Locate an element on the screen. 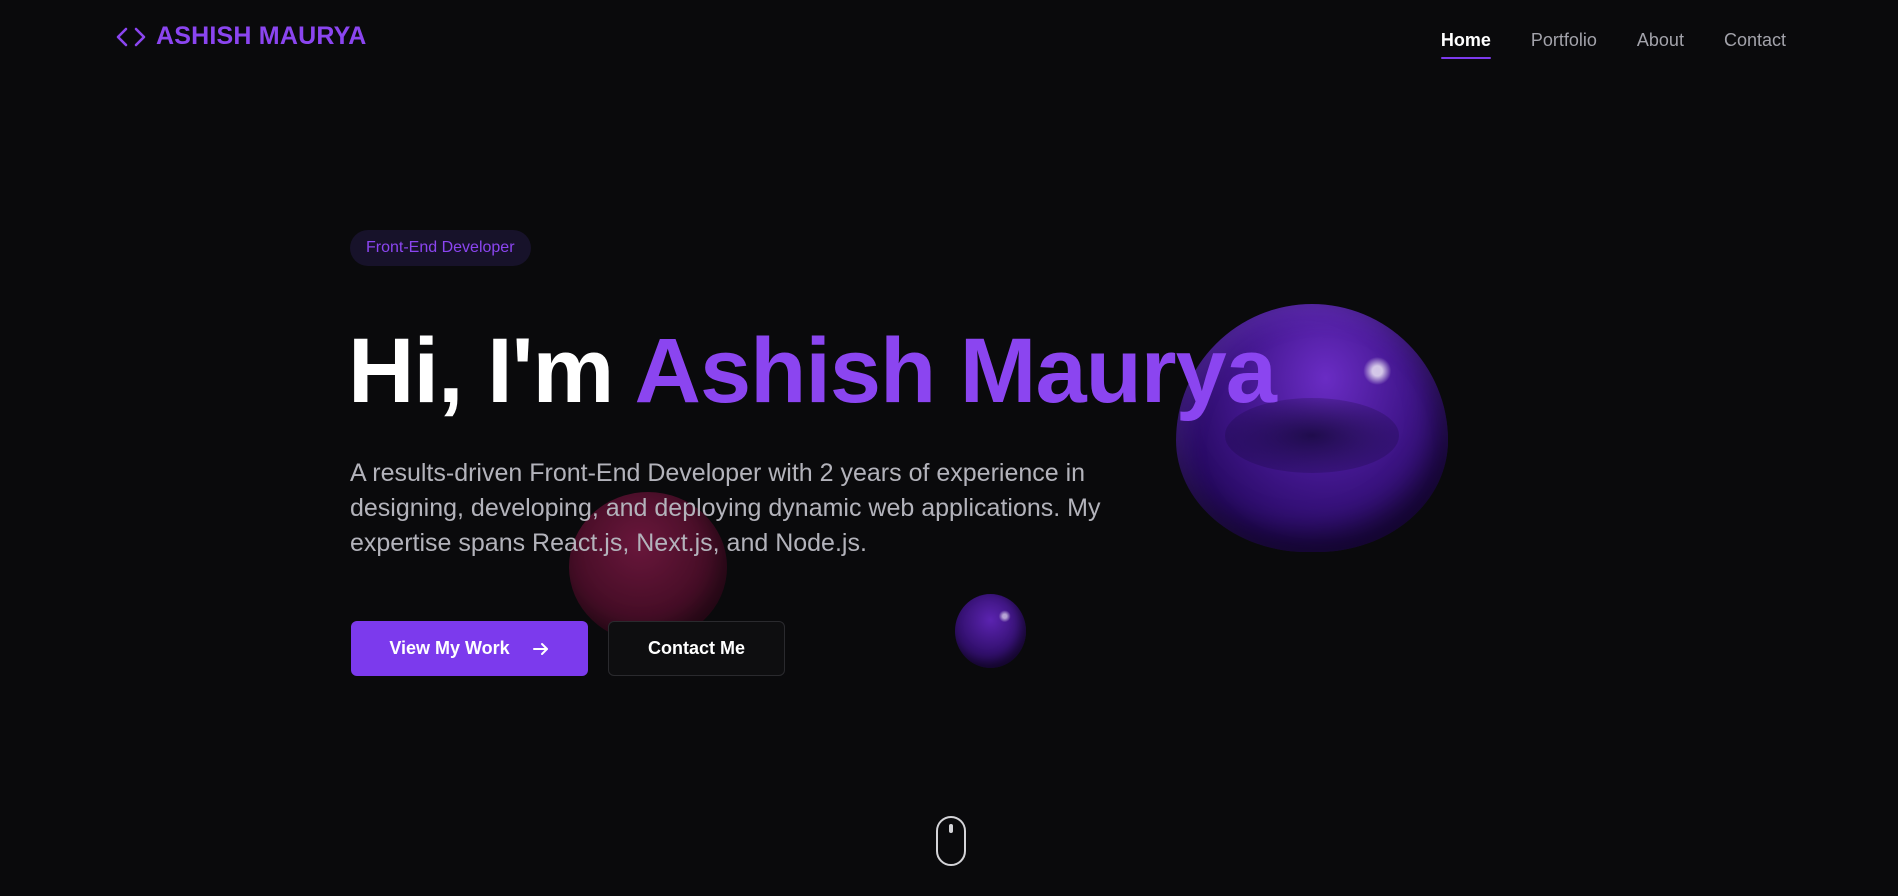 This screenshot has width=1898, height=896. nav-link-portfolio: Portfolio is located at coordinates (1564, 42).